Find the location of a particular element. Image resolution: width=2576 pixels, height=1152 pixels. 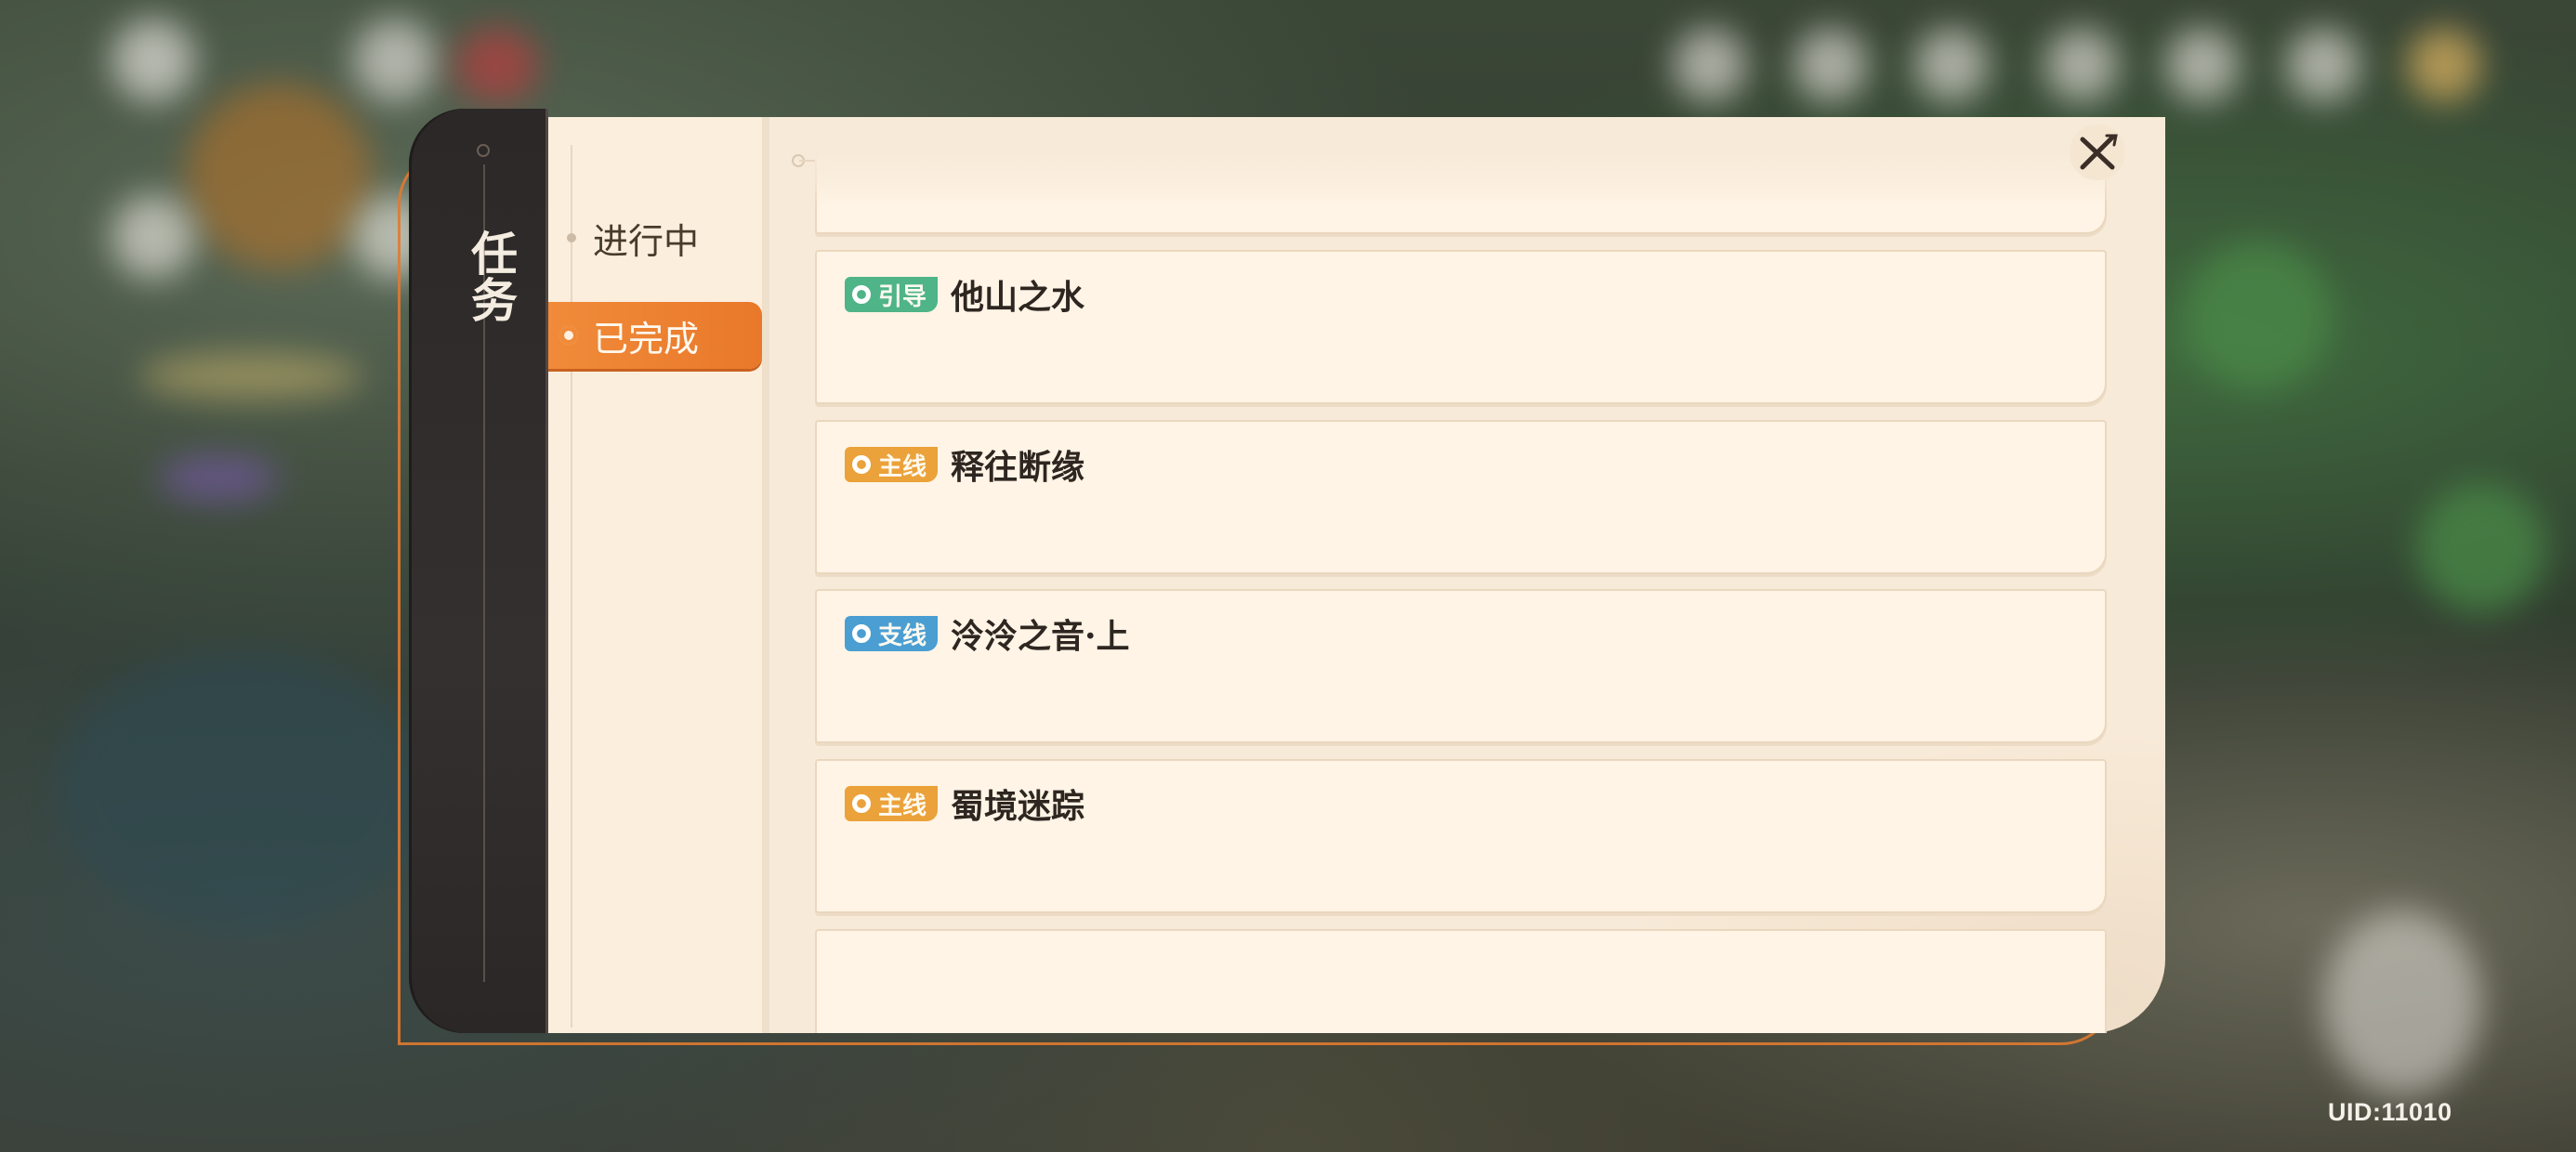

quest-tag-guide: 引导 is located at coordinates (892, 294).